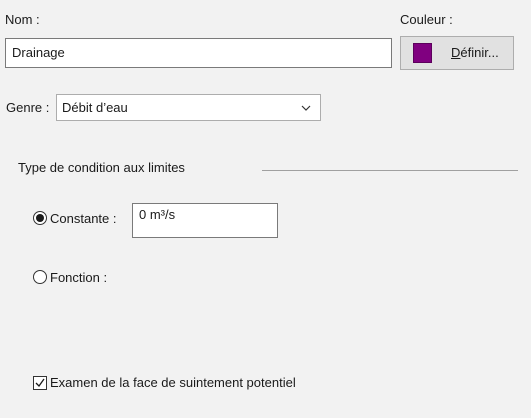  What do you see at coordinates (22, 19) in the screenshot?
I see `name-label: Nom :` at bounding box center [22, 19].